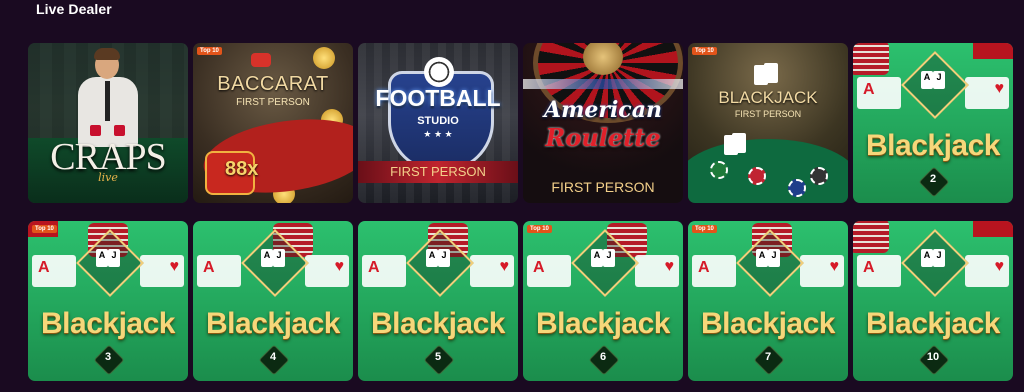  I want to click on game-tile-craps: CRAPS live, so click(108, 123).